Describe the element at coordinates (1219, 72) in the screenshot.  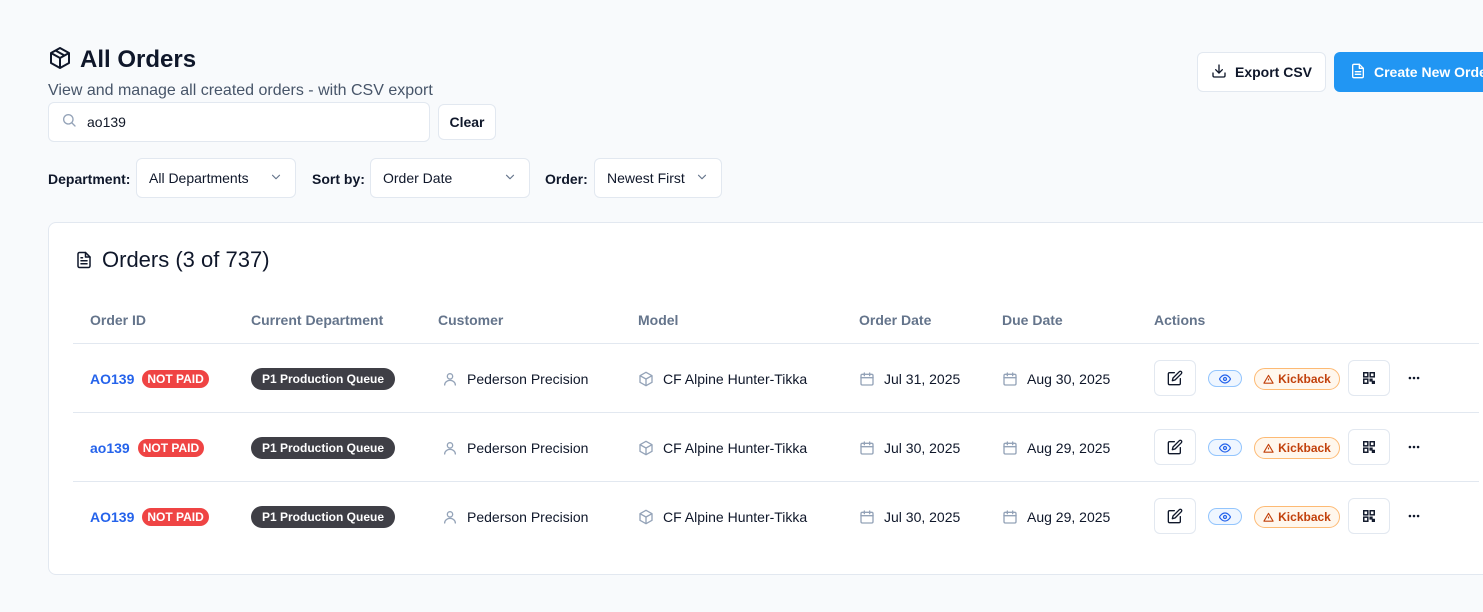
I see `download-icon` at that location.